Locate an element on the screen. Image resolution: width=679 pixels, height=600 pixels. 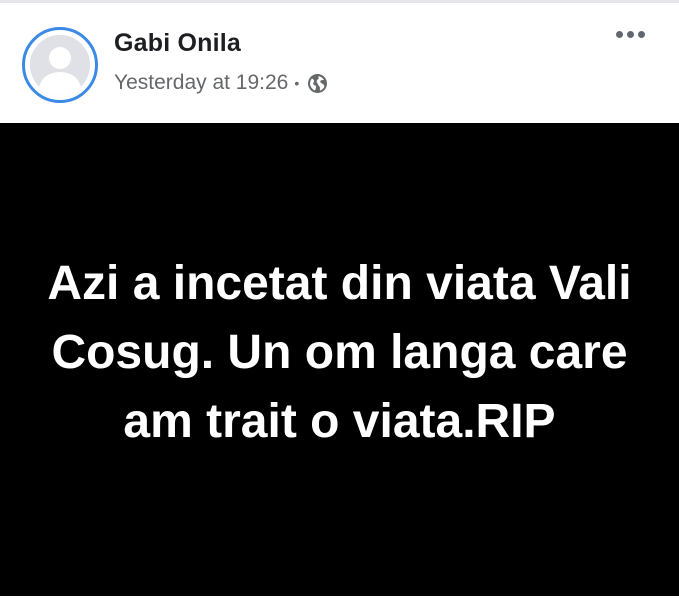
avatar is located at coordinates (60, 65).